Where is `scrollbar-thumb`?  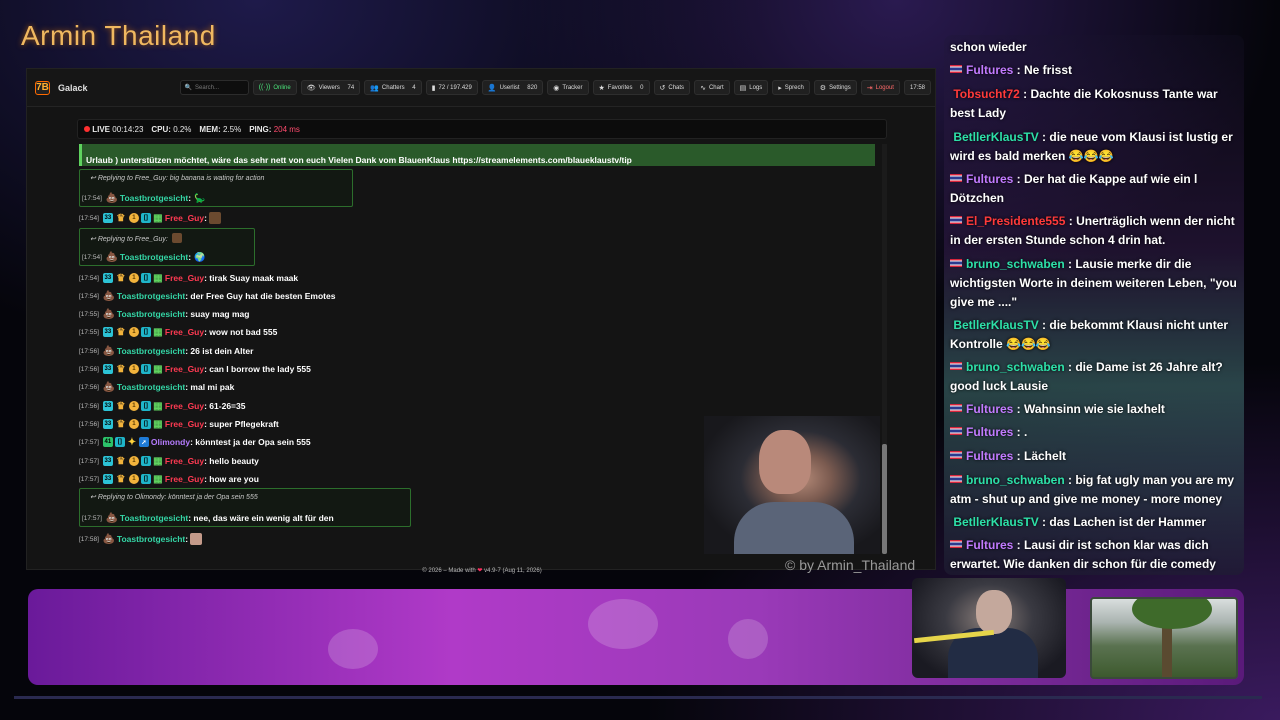 scrollbar-thumb is located at coordinates (884, 499).